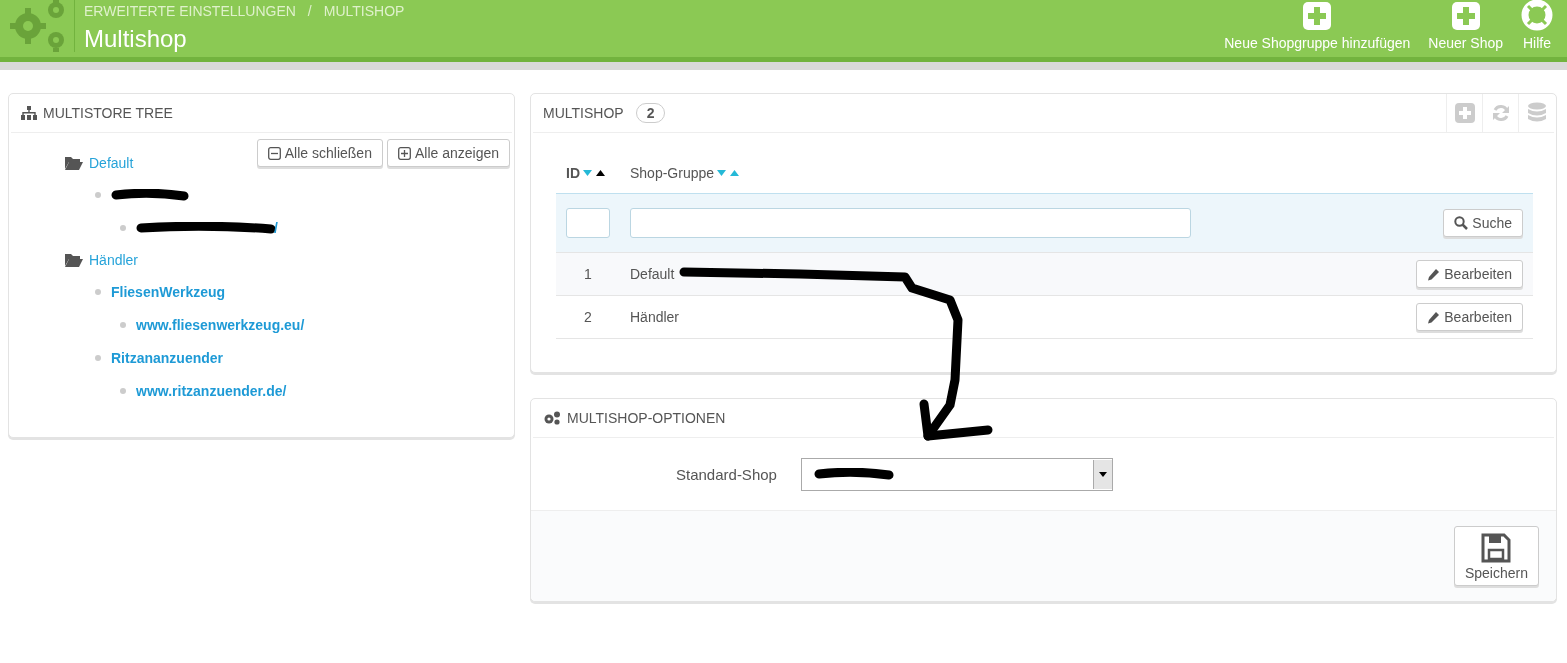 The width and height of the screenshot is (1567, 663). Describe the element at coordinates (1537, 25) in the screenshot. I see `toolbar-button: Hilfe` at that location.